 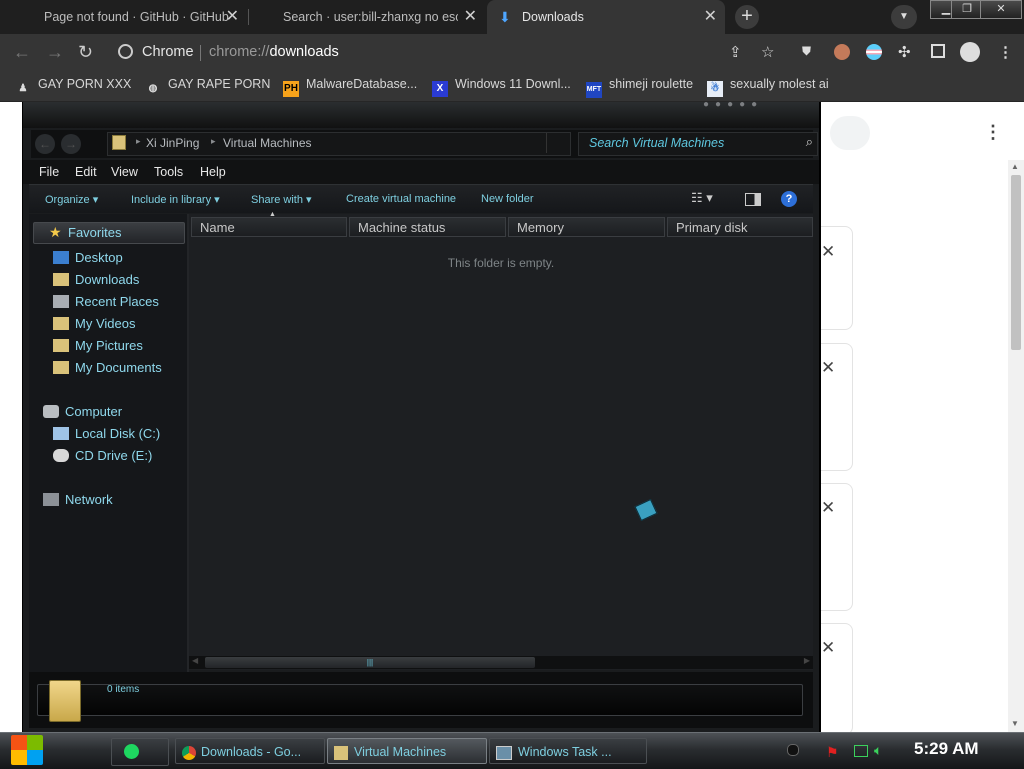 I want to click on taskbar-virtual-machines: Virtual Machines, so click(x=407, y=751).